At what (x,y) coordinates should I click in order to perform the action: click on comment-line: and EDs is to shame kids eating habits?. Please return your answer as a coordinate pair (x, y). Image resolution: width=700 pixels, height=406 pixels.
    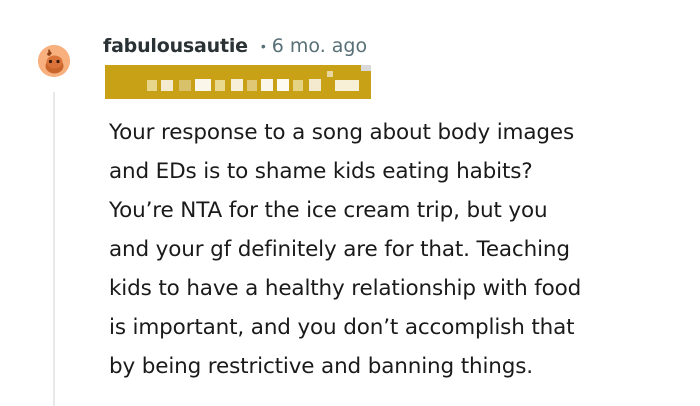
    Looking at the image, I should click on (321, 171).